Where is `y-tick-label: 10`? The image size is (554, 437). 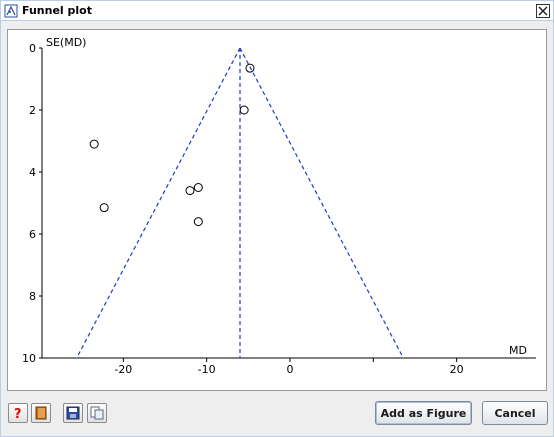 y-tick-label: 10 is located at coordinates (29, 358).